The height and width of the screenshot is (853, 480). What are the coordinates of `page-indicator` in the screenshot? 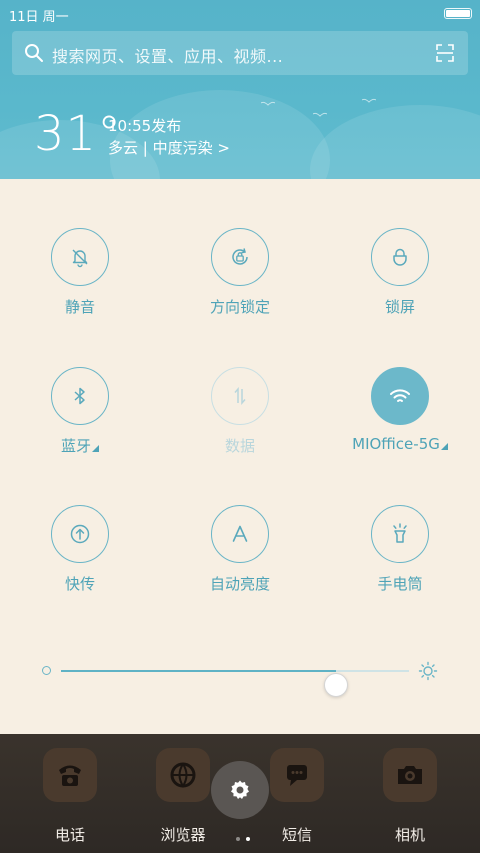 It's located at (243, 833).